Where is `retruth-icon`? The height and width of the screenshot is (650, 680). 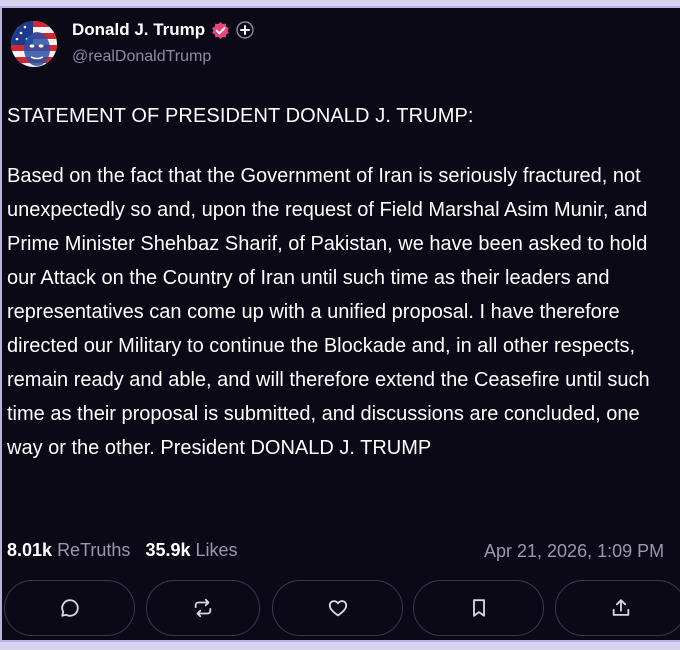
retruth-icon is located at coordinates (203, 608).